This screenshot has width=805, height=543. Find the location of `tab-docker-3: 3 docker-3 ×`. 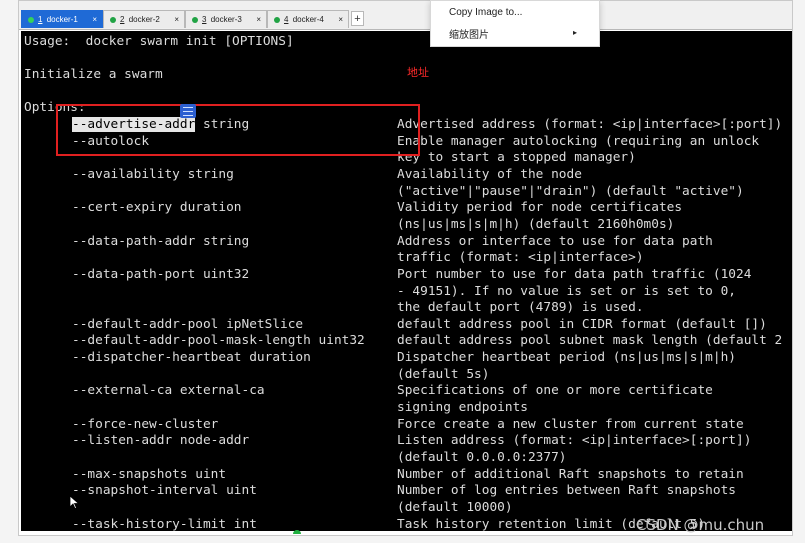

tab-docker-3: 3 docker-3 × is located at coordinates (226, 19).